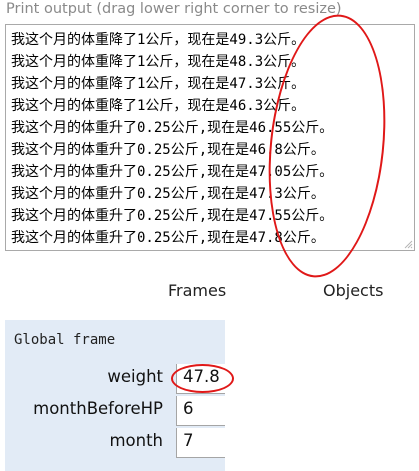 Image resolution: width=419 pixels, height=471 pixels. I want to click on variable-name: weight, so click(135, 376).